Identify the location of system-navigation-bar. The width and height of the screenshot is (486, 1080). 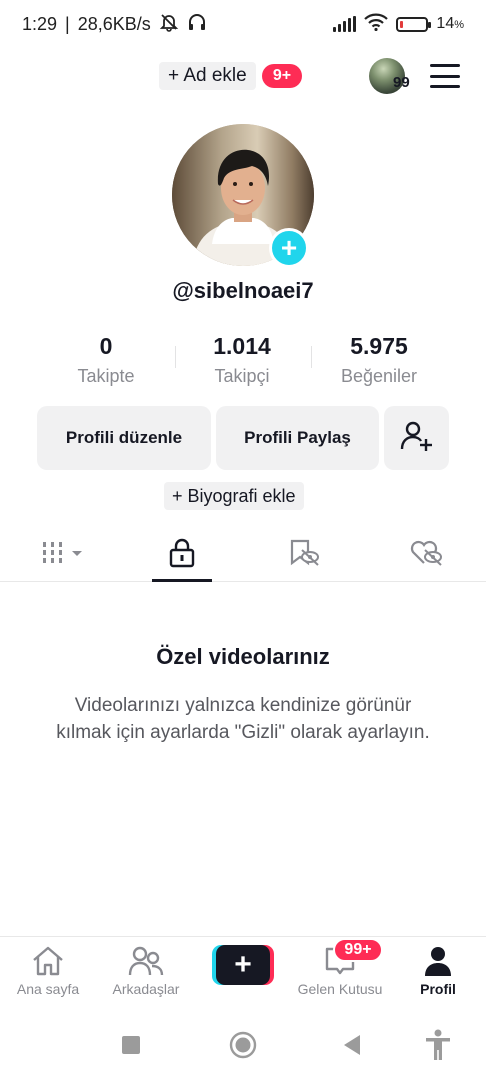
(243, 1046).